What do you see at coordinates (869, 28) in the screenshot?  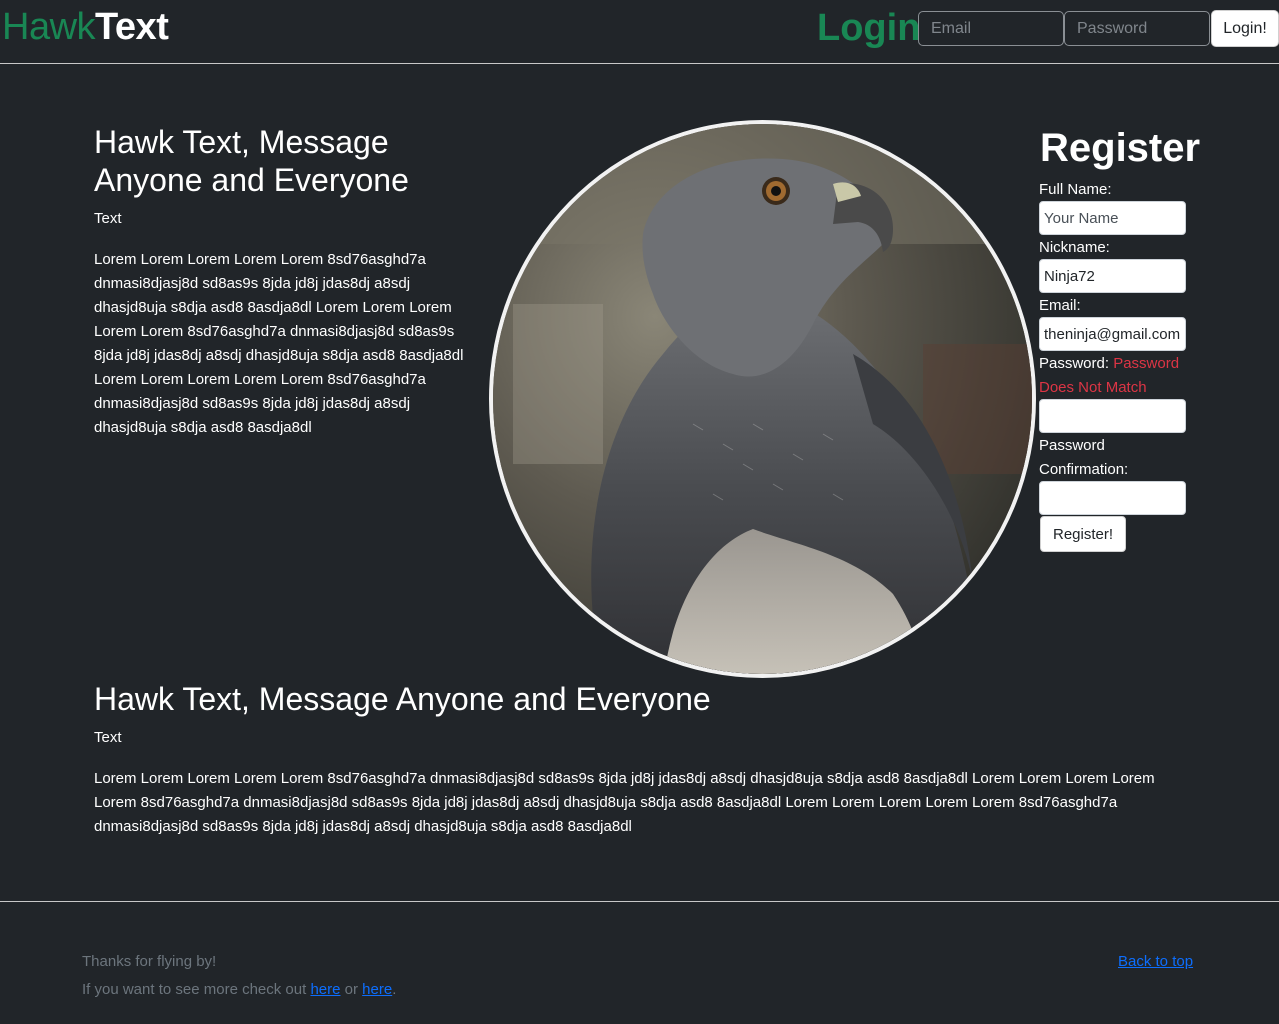 I see `login-title: Login` at bounding box center [869, 28].